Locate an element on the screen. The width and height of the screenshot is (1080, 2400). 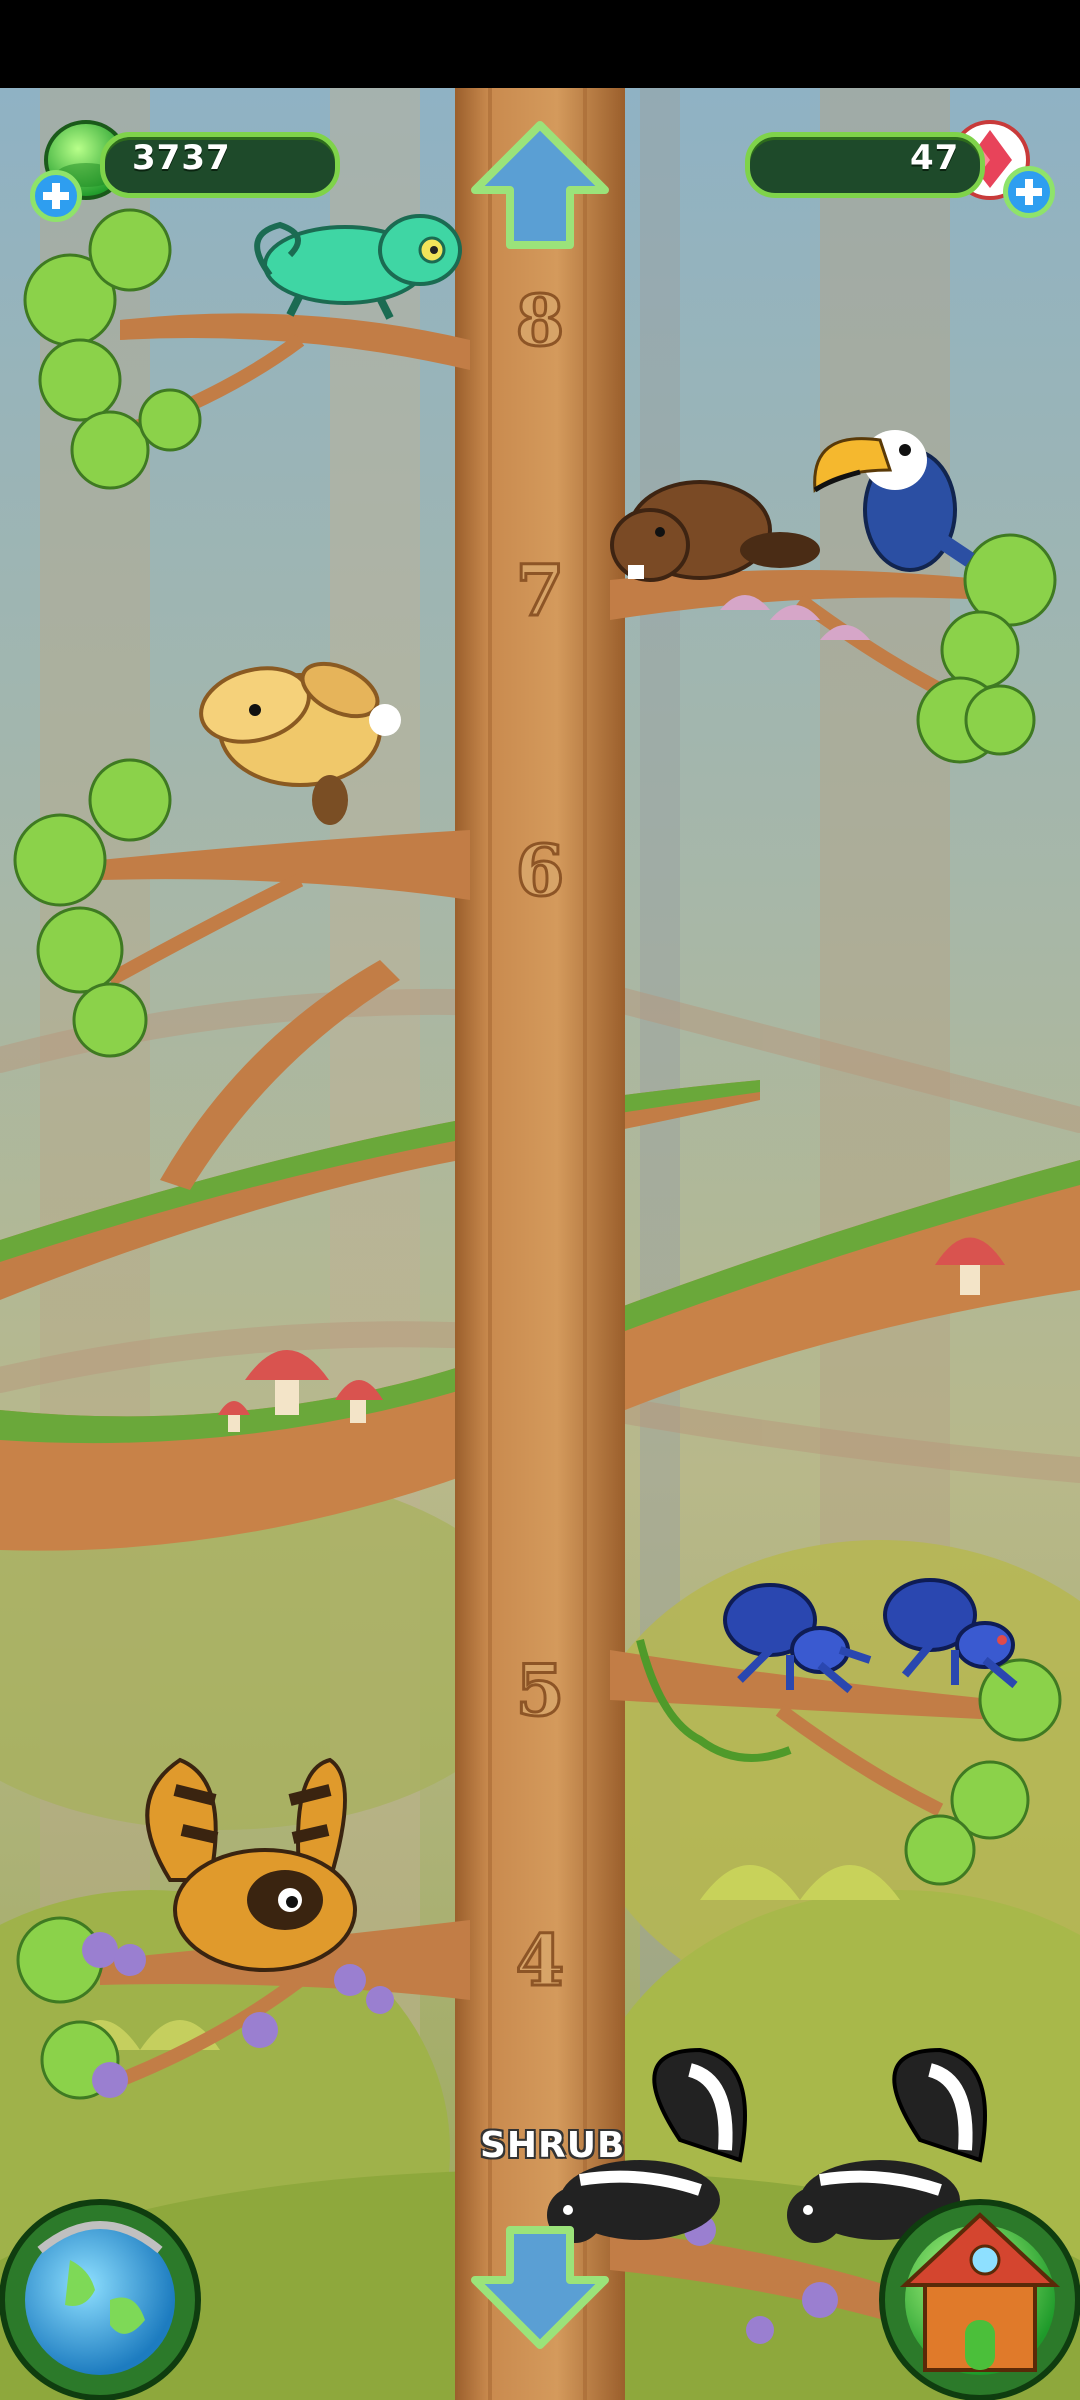
current-level-label: SHRUB is located at coordinates (553, 2145).